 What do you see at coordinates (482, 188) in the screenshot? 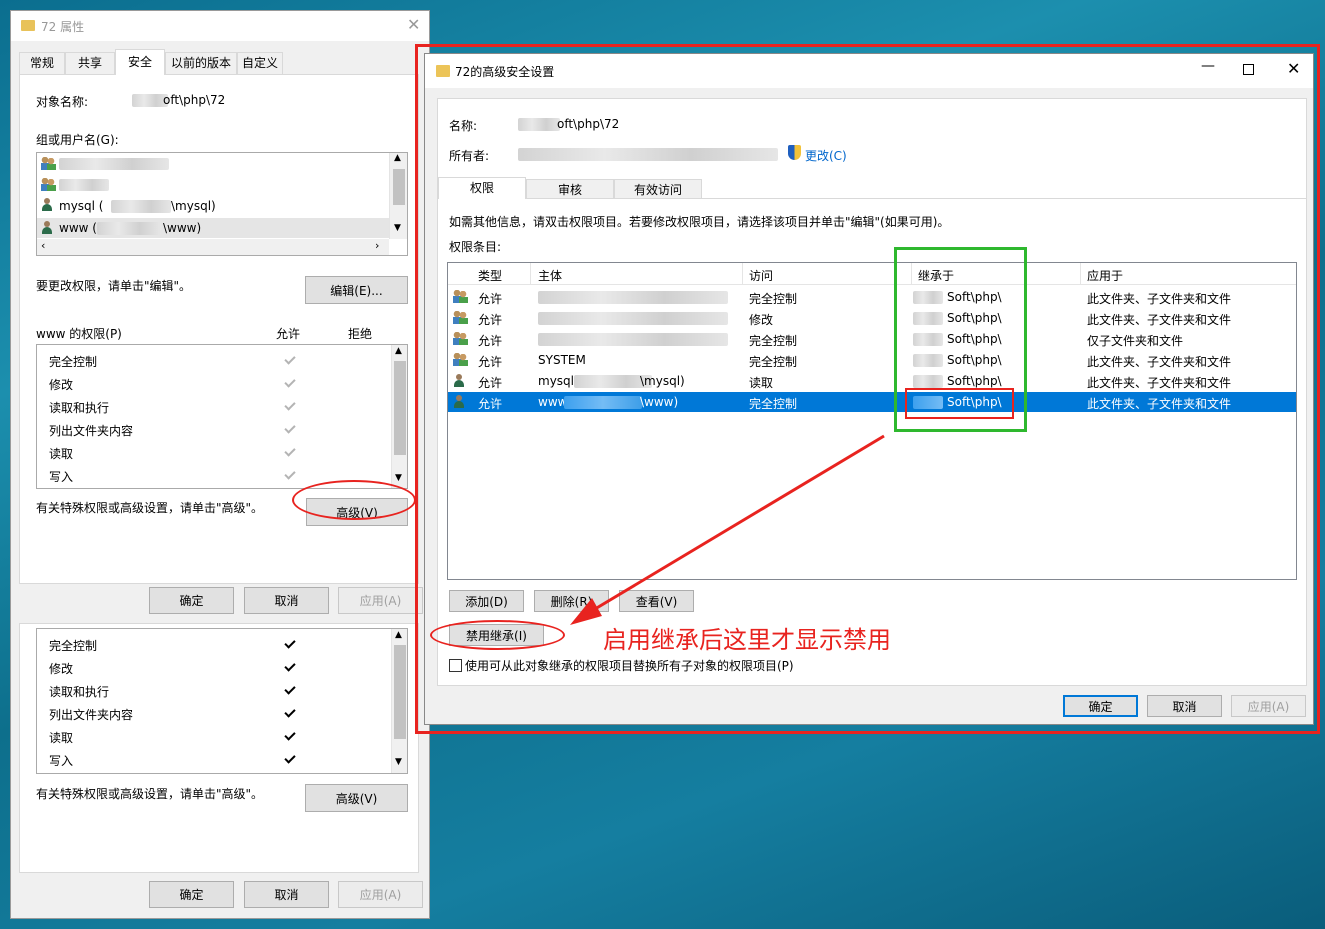
I see `tab-permissions: 权限` at bounding box center [482, 188].